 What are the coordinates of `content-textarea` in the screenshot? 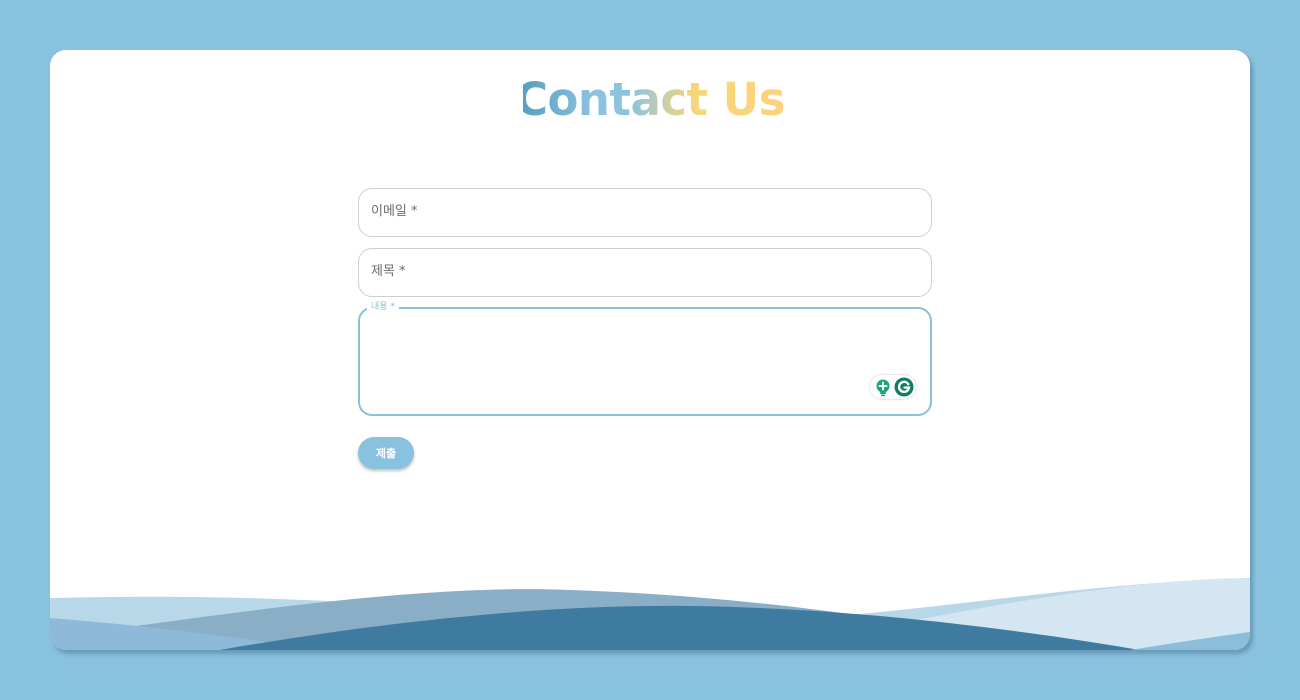 It's located at (647, 363).